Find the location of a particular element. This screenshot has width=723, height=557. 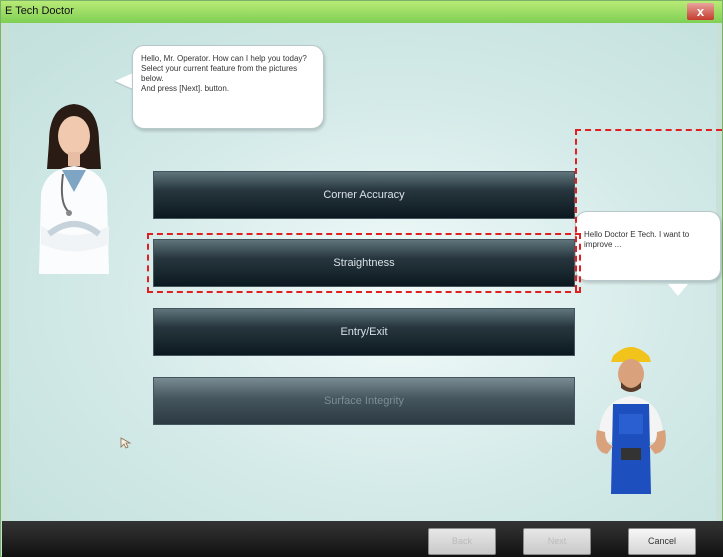

next-button: Next is located at coordinates (557, 541).